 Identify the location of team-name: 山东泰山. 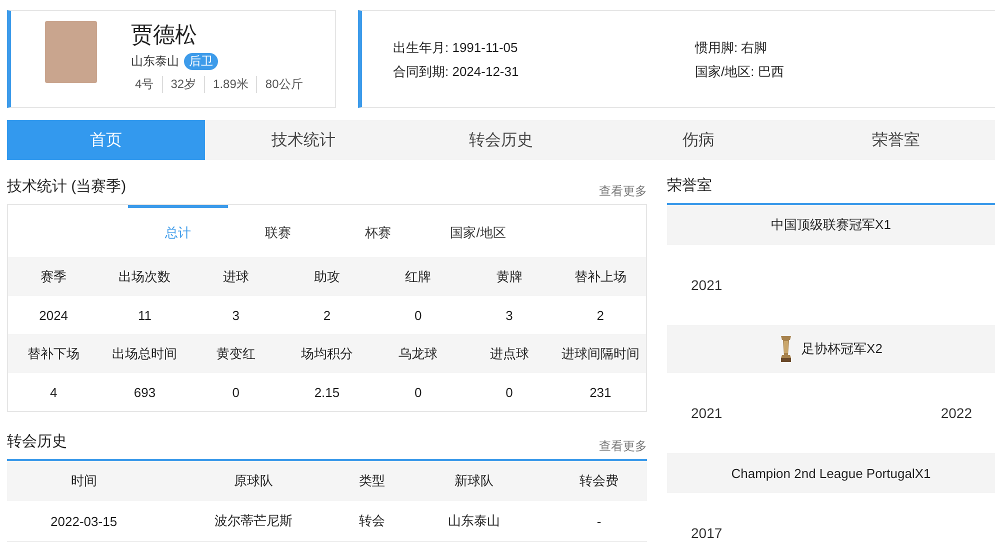
(155, 61).